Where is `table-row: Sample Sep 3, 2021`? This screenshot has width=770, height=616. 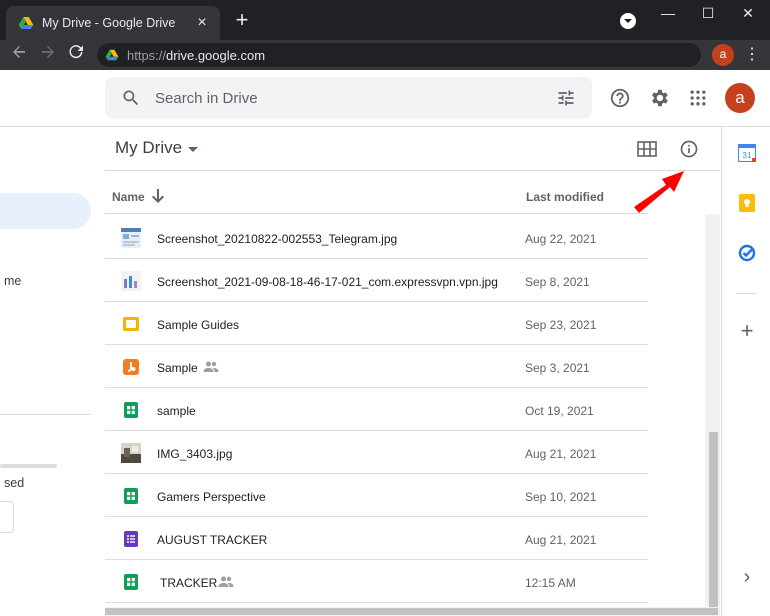
table-row: Sample Sep 3, 2021 is located at coordinates (376, 366).